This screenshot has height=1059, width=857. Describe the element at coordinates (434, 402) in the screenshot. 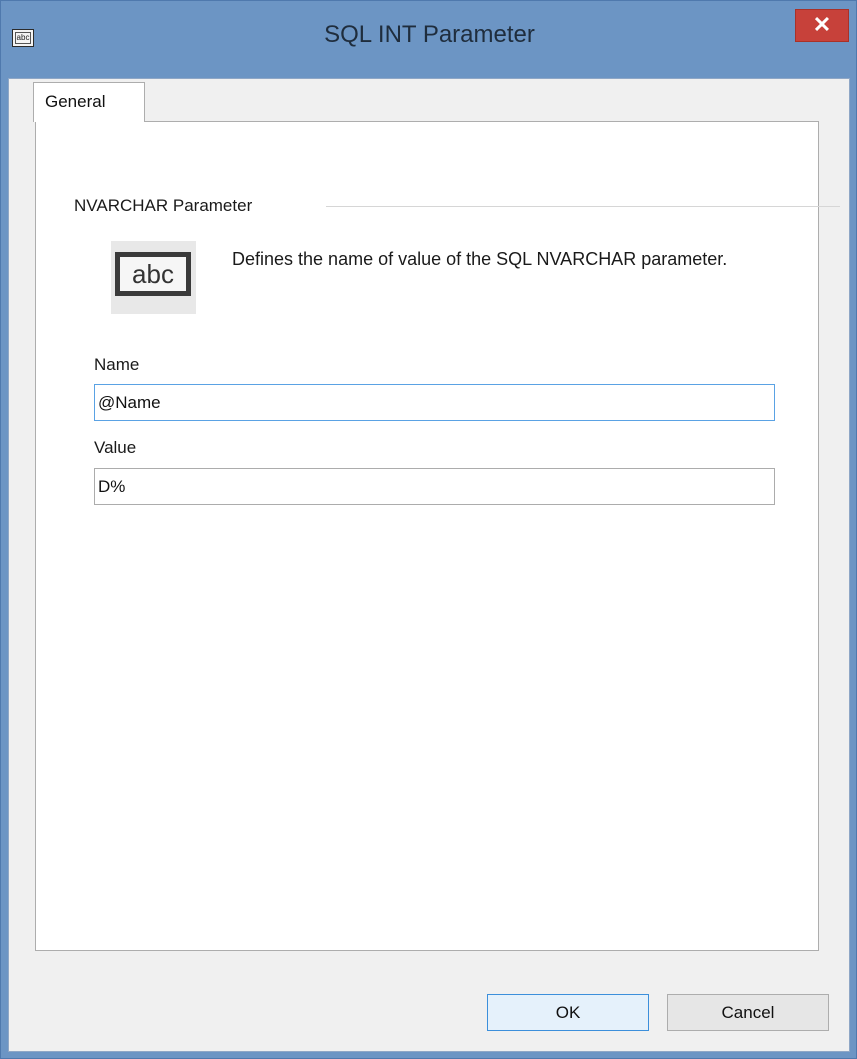

I see `name-input` at that location.